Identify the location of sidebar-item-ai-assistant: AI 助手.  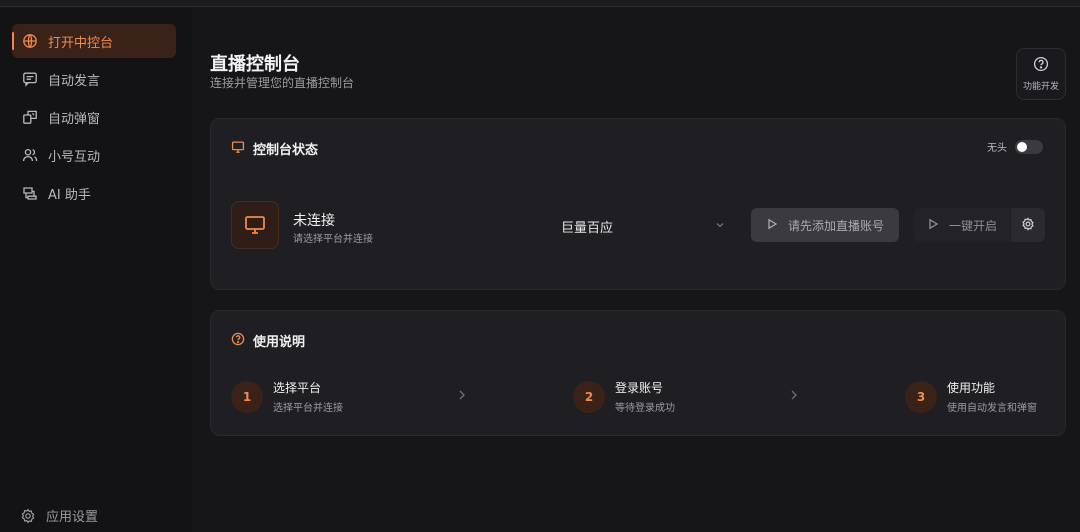
(94, 193).